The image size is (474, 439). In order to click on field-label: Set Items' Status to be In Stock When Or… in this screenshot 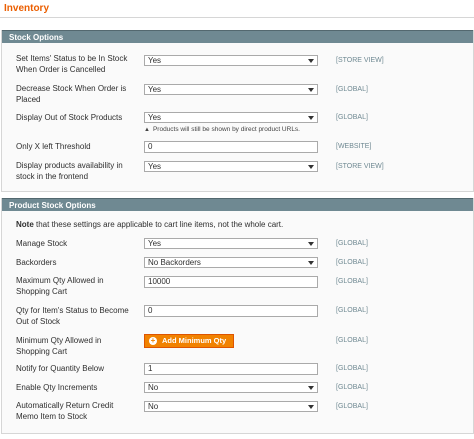, I will do `click(72, 64)`.